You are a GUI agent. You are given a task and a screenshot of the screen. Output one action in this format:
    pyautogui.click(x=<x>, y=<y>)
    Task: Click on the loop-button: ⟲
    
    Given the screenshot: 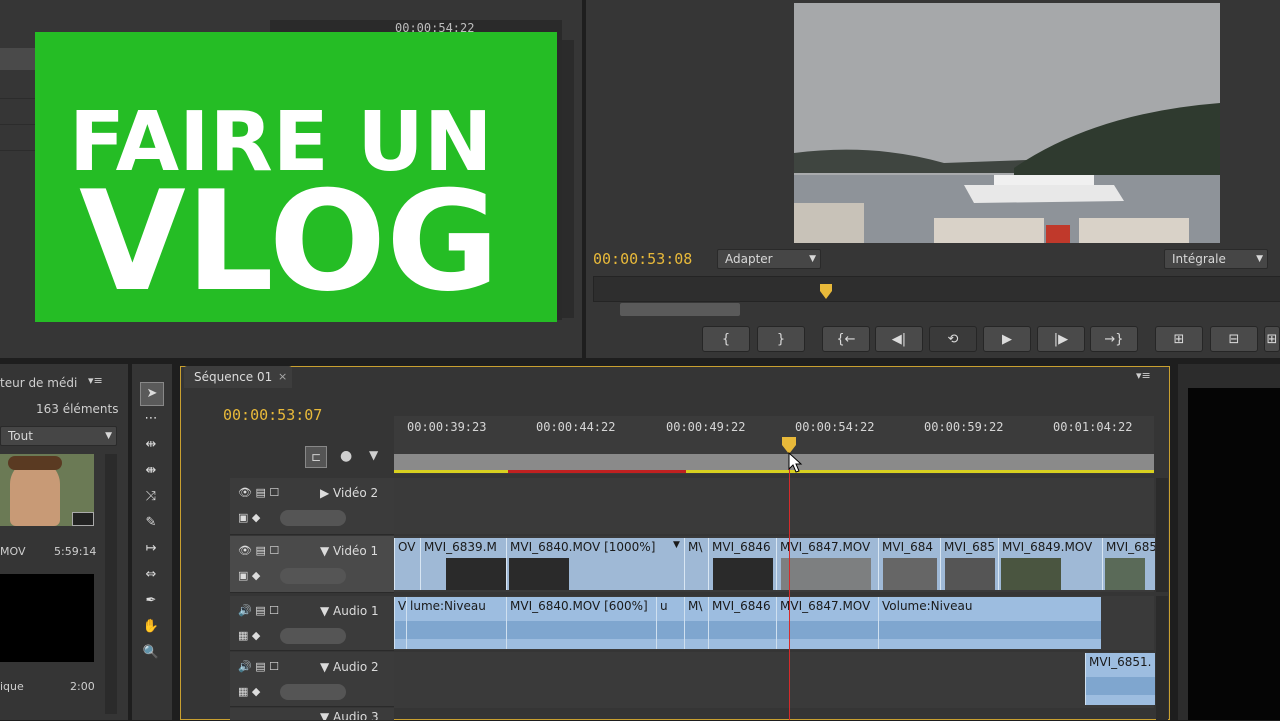 What is the action you would take?
    pyautogui.click(x=953, y=339)
    